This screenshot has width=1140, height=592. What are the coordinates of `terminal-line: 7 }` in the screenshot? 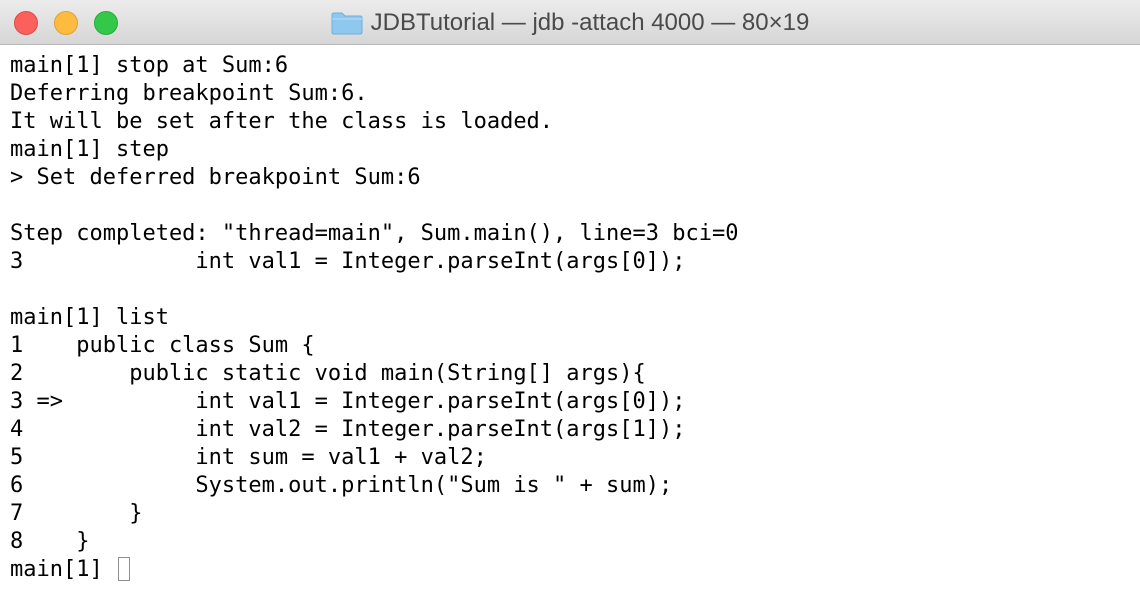 It's located at (76, 513).